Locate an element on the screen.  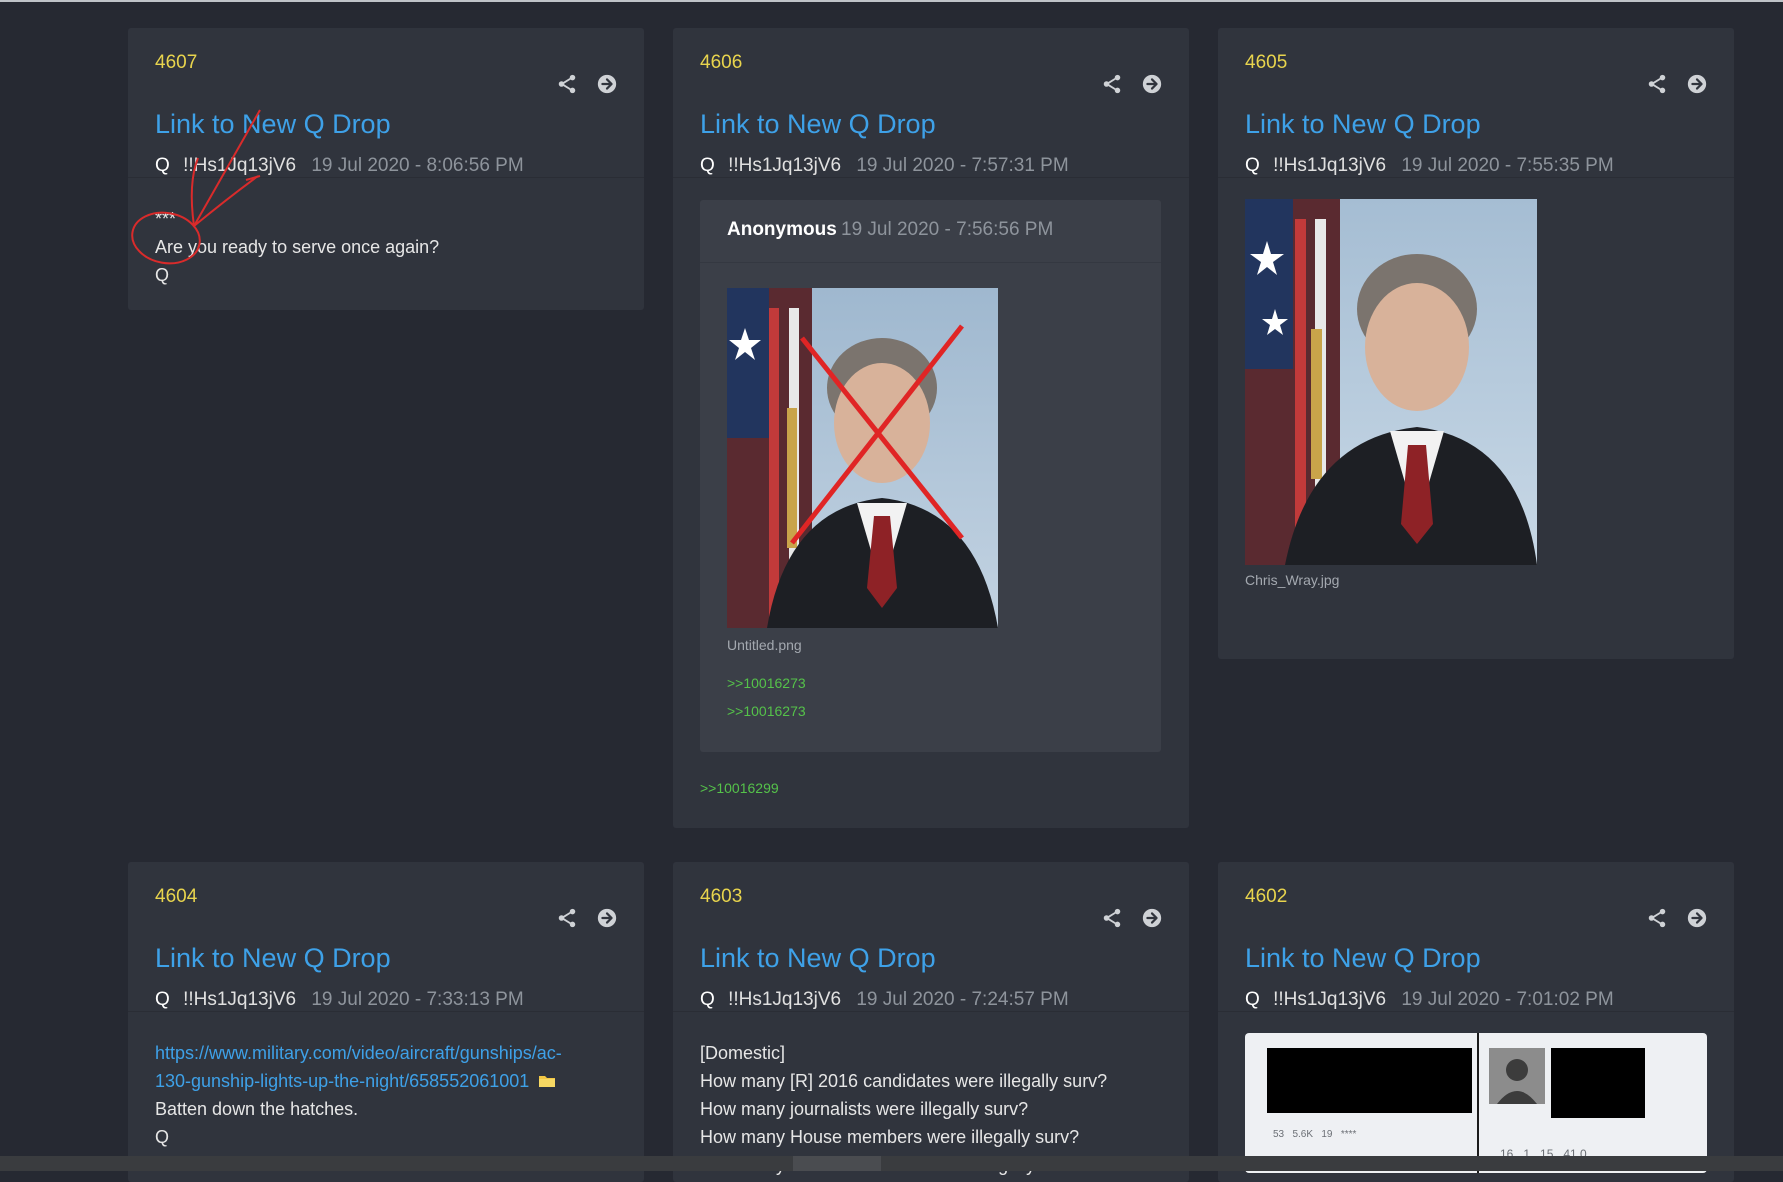
drop-number: 4602 is located at coordinates (1266, 897).